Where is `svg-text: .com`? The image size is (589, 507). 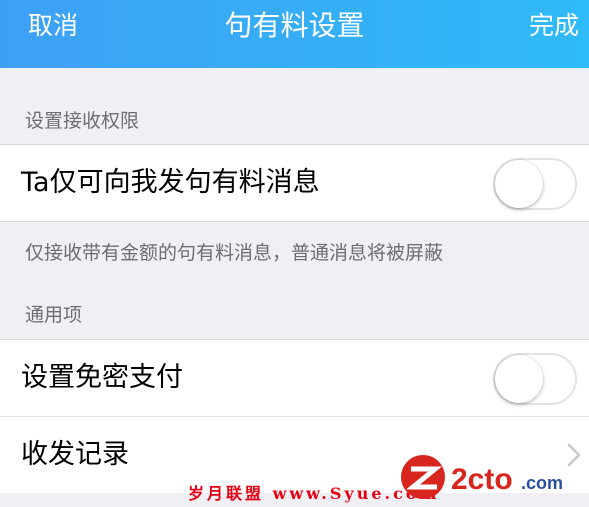 svg-text: .com is located at coordinates (542, 483).